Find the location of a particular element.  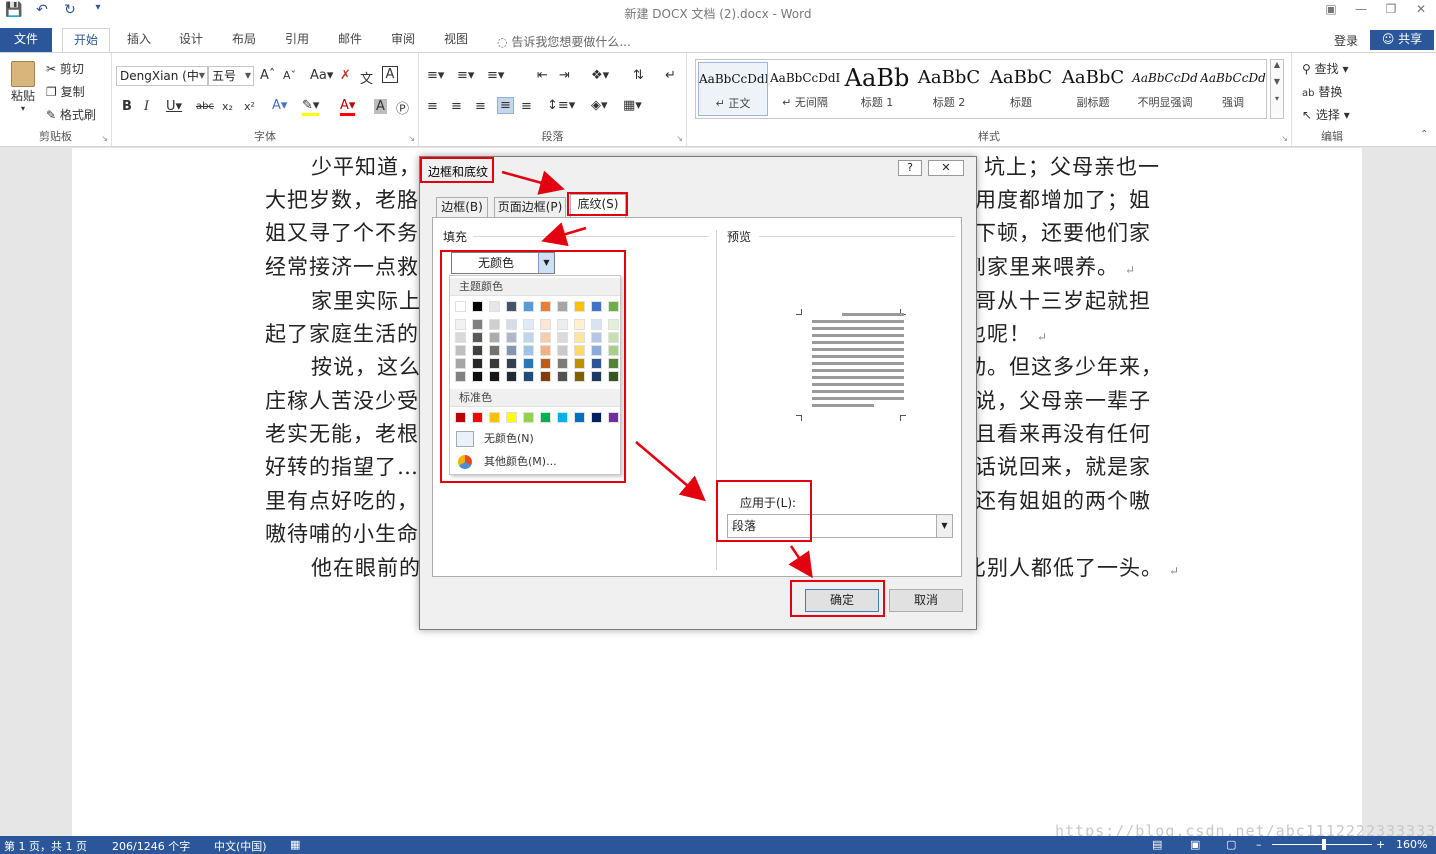

preview-line is located at coordinates (858, 342).